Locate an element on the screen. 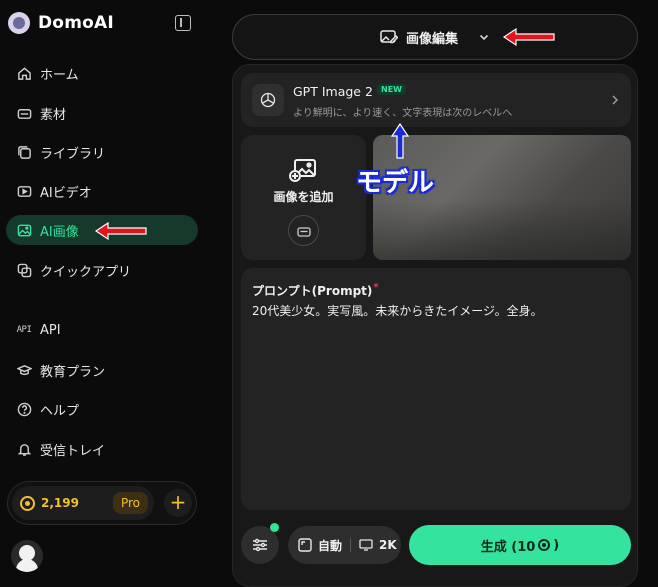 The image size is (658, 587). mode-select: 画像編集 is located at coordinates (435, 37).